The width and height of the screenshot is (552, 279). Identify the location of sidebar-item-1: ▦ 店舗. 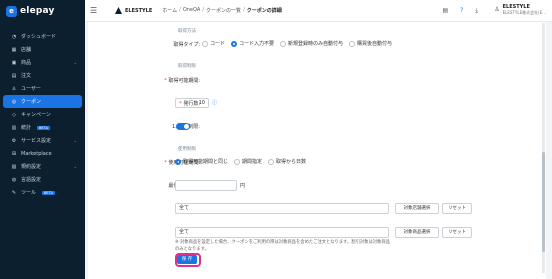
(42, 49).